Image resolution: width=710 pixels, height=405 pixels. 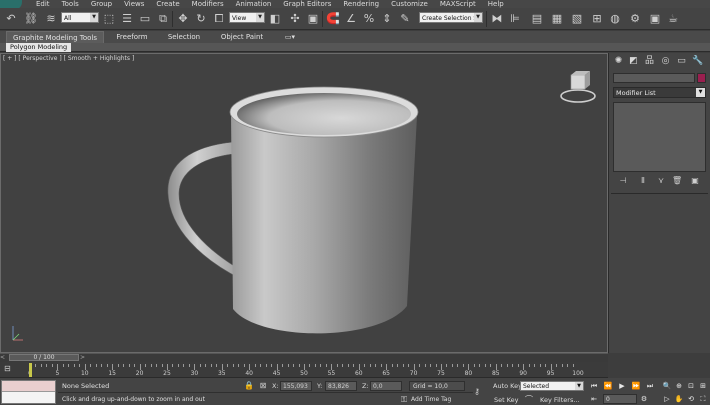 I want to click on x-coordinate-field: 155,093, so click(x=296, y=386).